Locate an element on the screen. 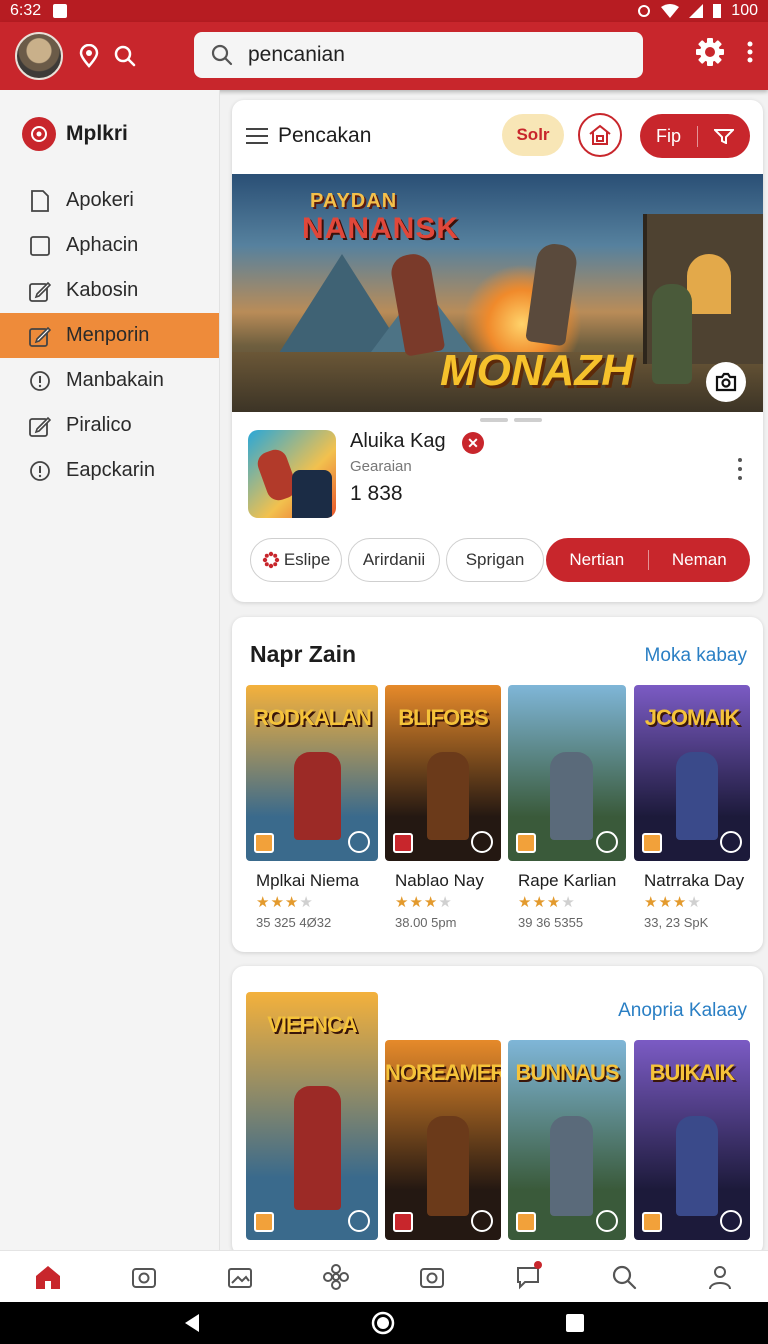 This screenshot has height=1344, width=768. sidebar-item-label: Aphacin is located at coordinates (102, 245).